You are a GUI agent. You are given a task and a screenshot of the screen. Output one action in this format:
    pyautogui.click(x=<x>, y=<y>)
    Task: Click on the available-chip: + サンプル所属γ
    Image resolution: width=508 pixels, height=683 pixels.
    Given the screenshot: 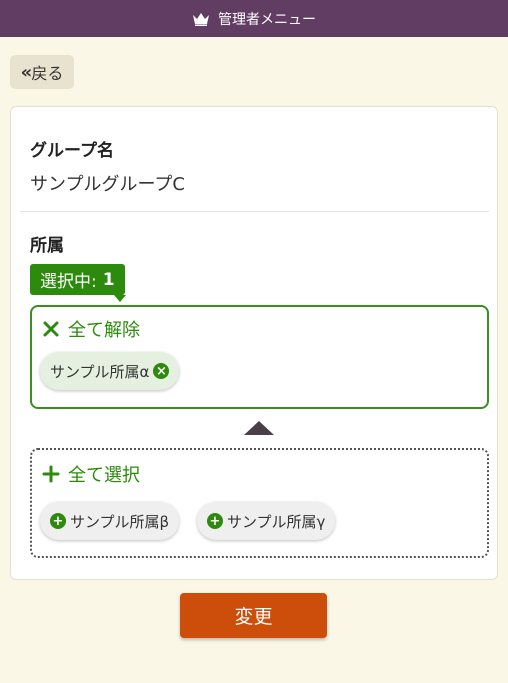 What is the action you would take?
    pyautogui.click(x=266, y=521)
    